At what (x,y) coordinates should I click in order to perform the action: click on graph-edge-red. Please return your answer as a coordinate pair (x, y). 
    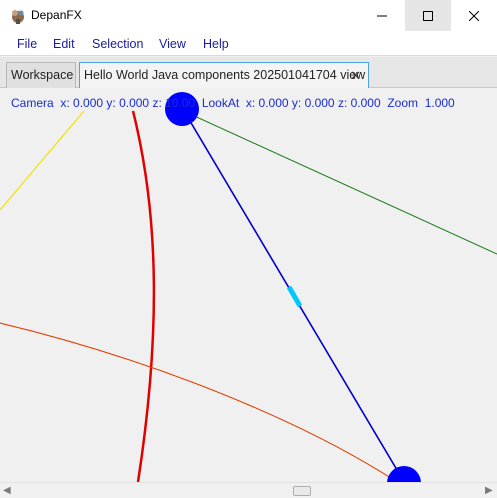
    Looking at the image, I should click on (143, 296).